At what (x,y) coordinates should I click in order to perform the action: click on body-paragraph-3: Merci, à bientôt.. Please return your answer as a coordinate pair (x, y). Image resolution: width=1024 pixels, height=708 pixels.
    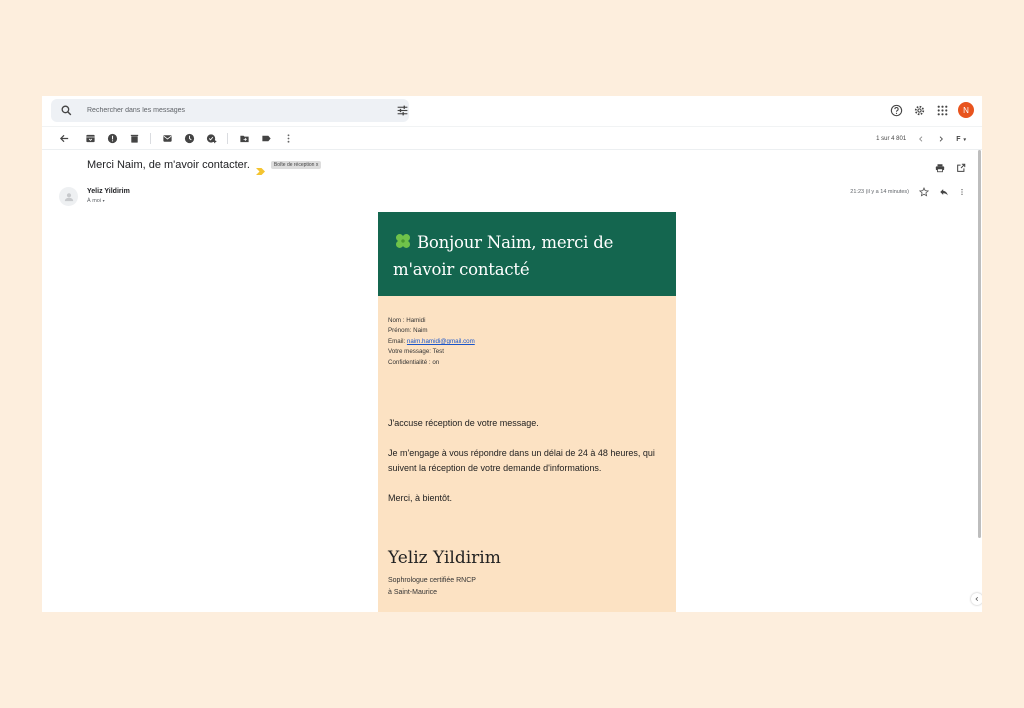
    Looking at the image, I should click on (420, 498).